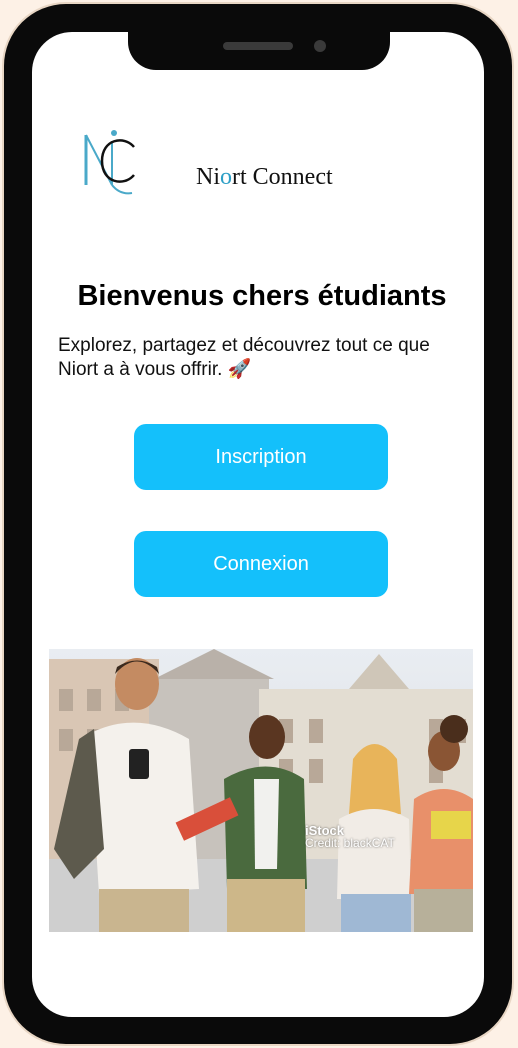 Image resolution: width=518 pixels, height=1048 pixels. I want to click on app-name-accent: o, so click(226, 177).